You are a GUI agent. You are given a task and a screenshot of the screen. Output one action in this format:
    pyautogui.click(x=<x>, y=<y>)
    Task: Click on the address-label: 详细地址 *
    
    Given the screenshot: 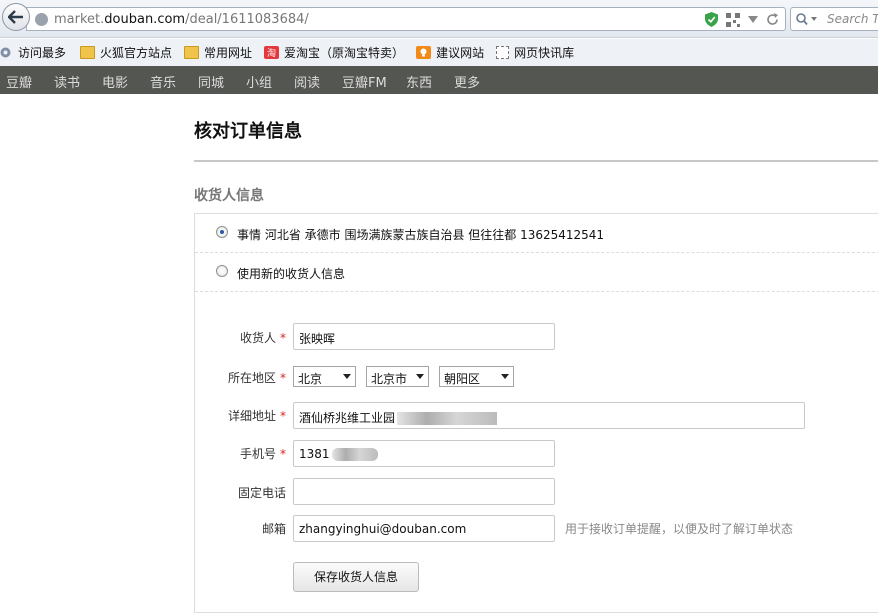 What is the action you would take?
    pyautogui.click(x=256, y=416)
    